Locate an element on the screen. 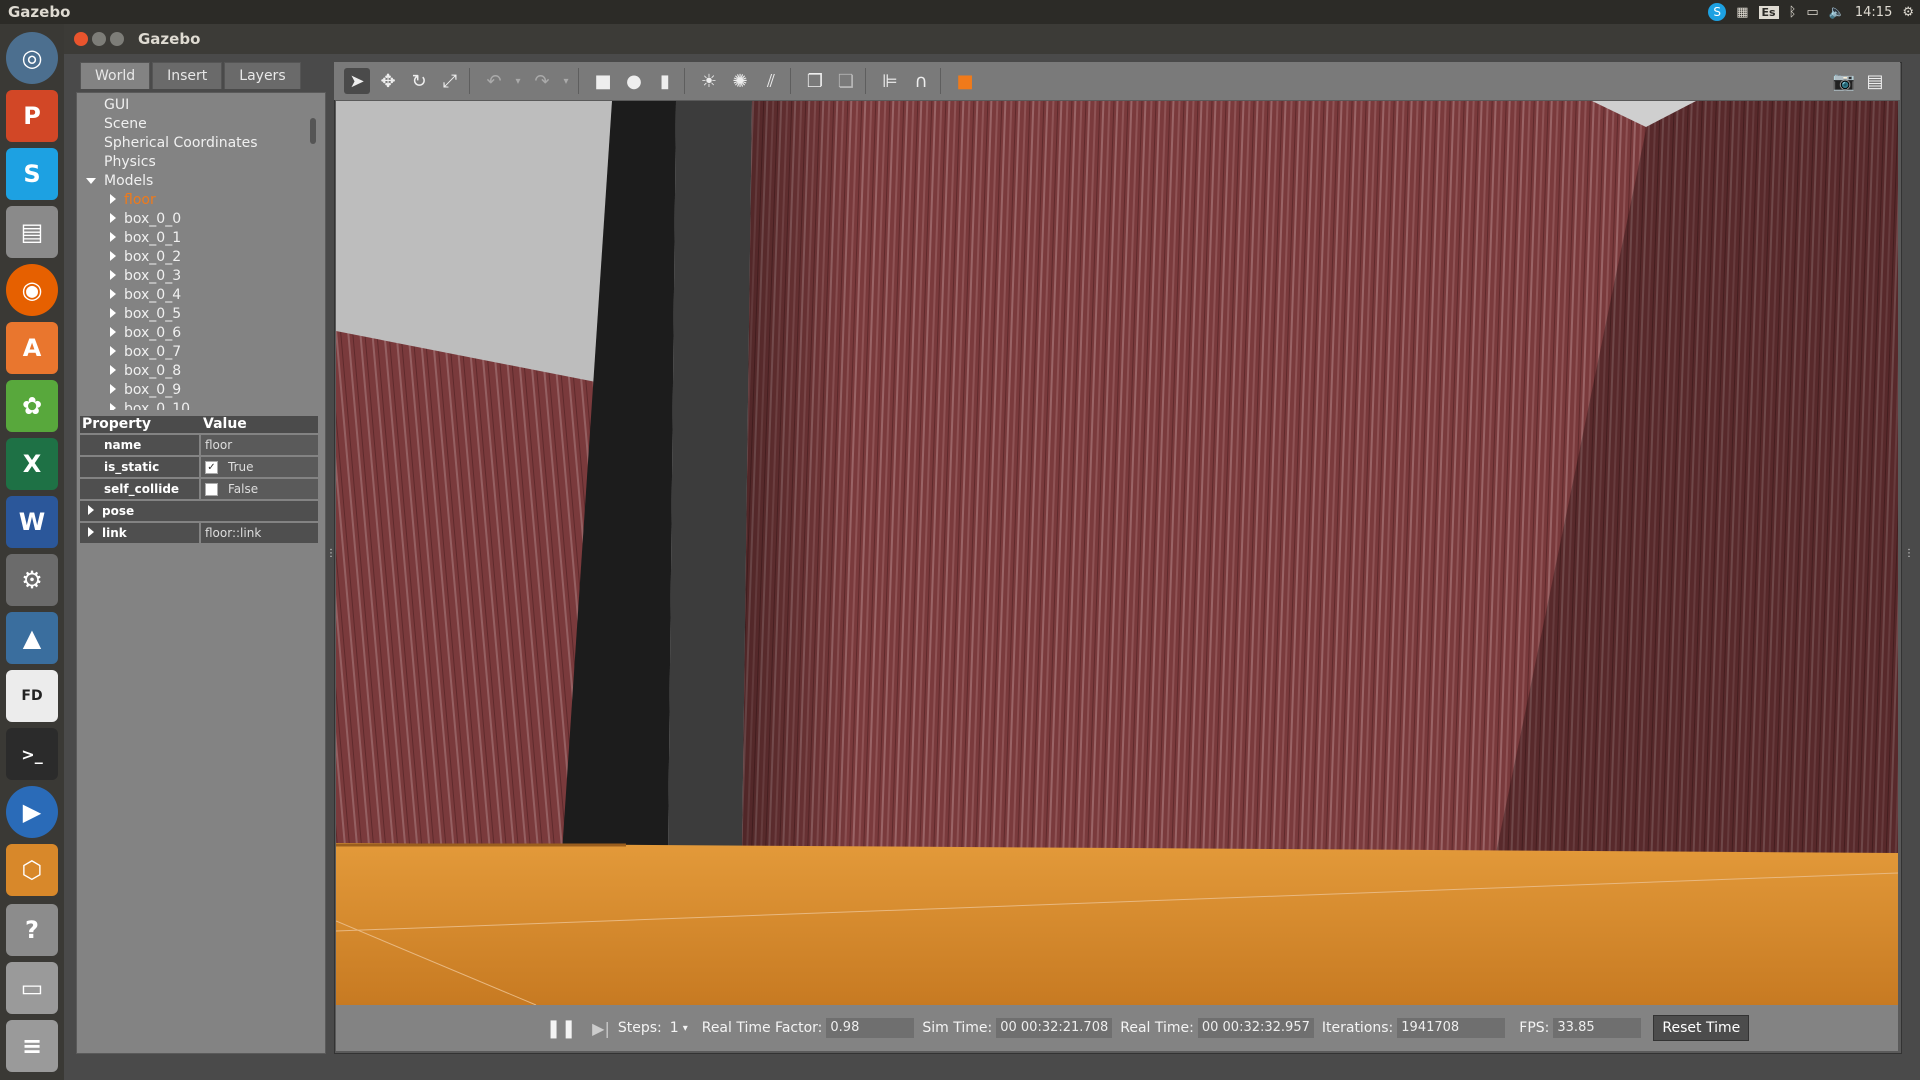 The width and height of the screenshot is (1920, 1080). tree-item-box: box_0_9 is located at coordinates (145, 390).